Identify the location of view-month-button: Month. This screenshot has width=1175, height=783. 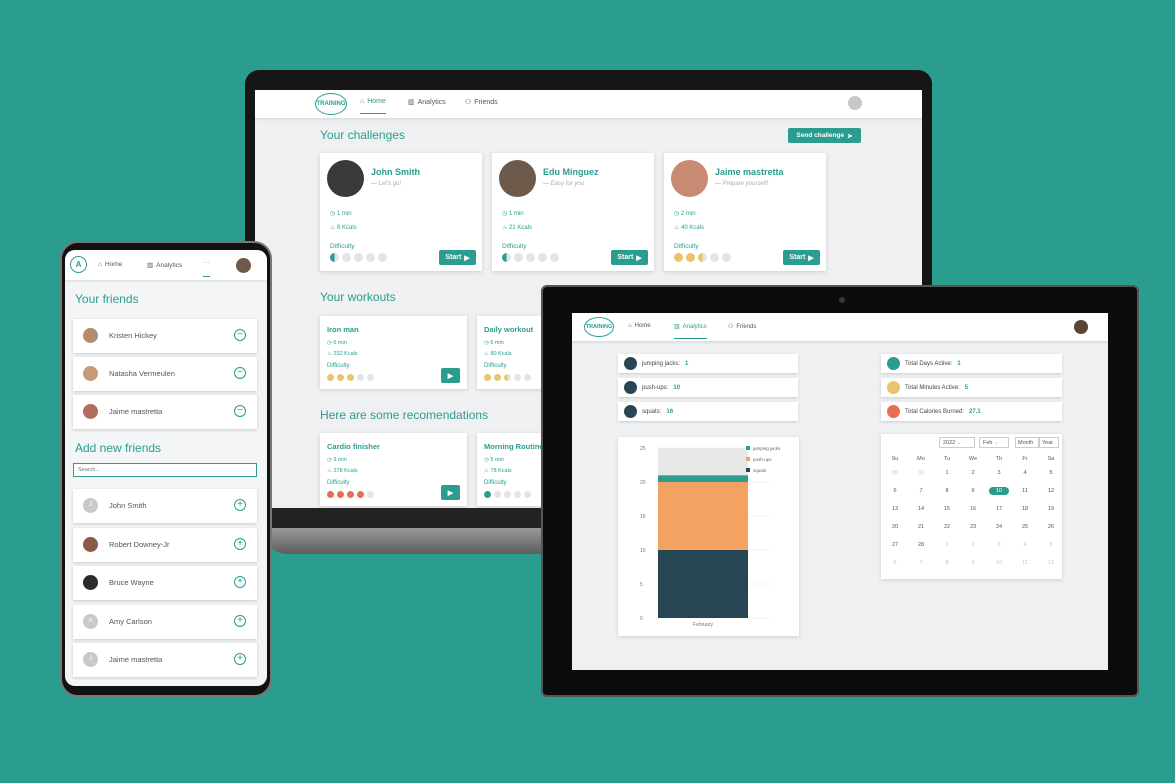
(1027, 442).